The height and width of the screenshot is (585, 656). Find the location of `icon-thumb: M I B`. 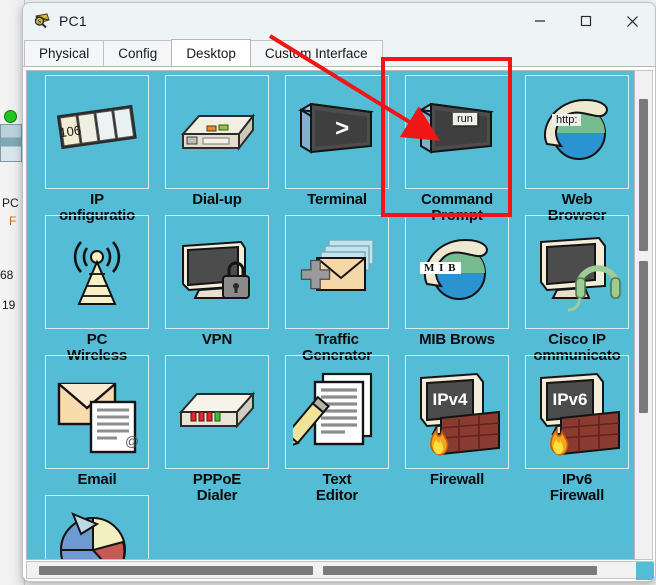

icon-thumb: M I B is located at coordinates (457, 272).